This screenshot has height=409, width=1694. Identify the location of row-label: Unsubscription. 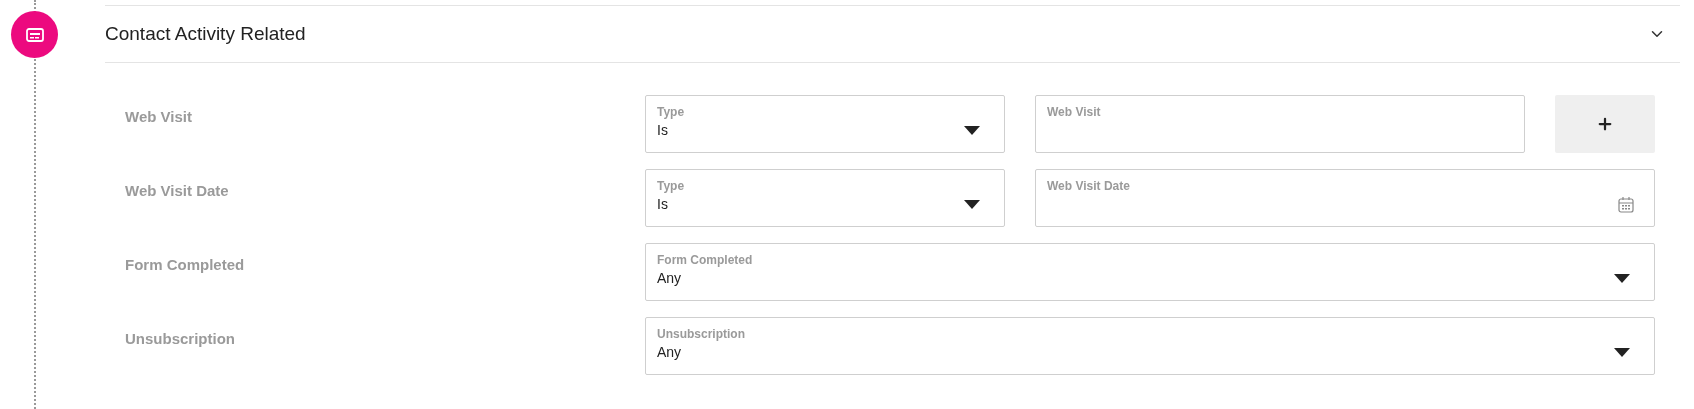
(180, 338).